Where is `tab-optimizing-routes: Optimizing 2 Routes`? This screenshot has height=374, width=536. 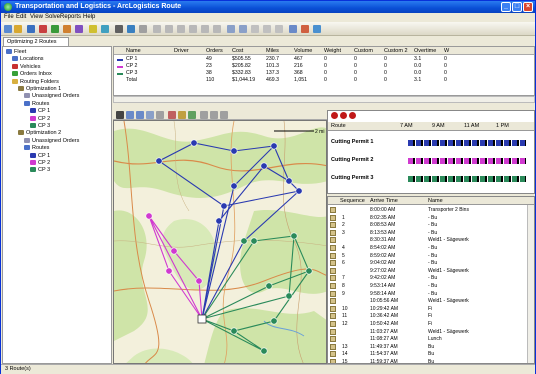 tab-optimizing-routes: Optimizing 2 Routes is located at coordinates (36, 41).